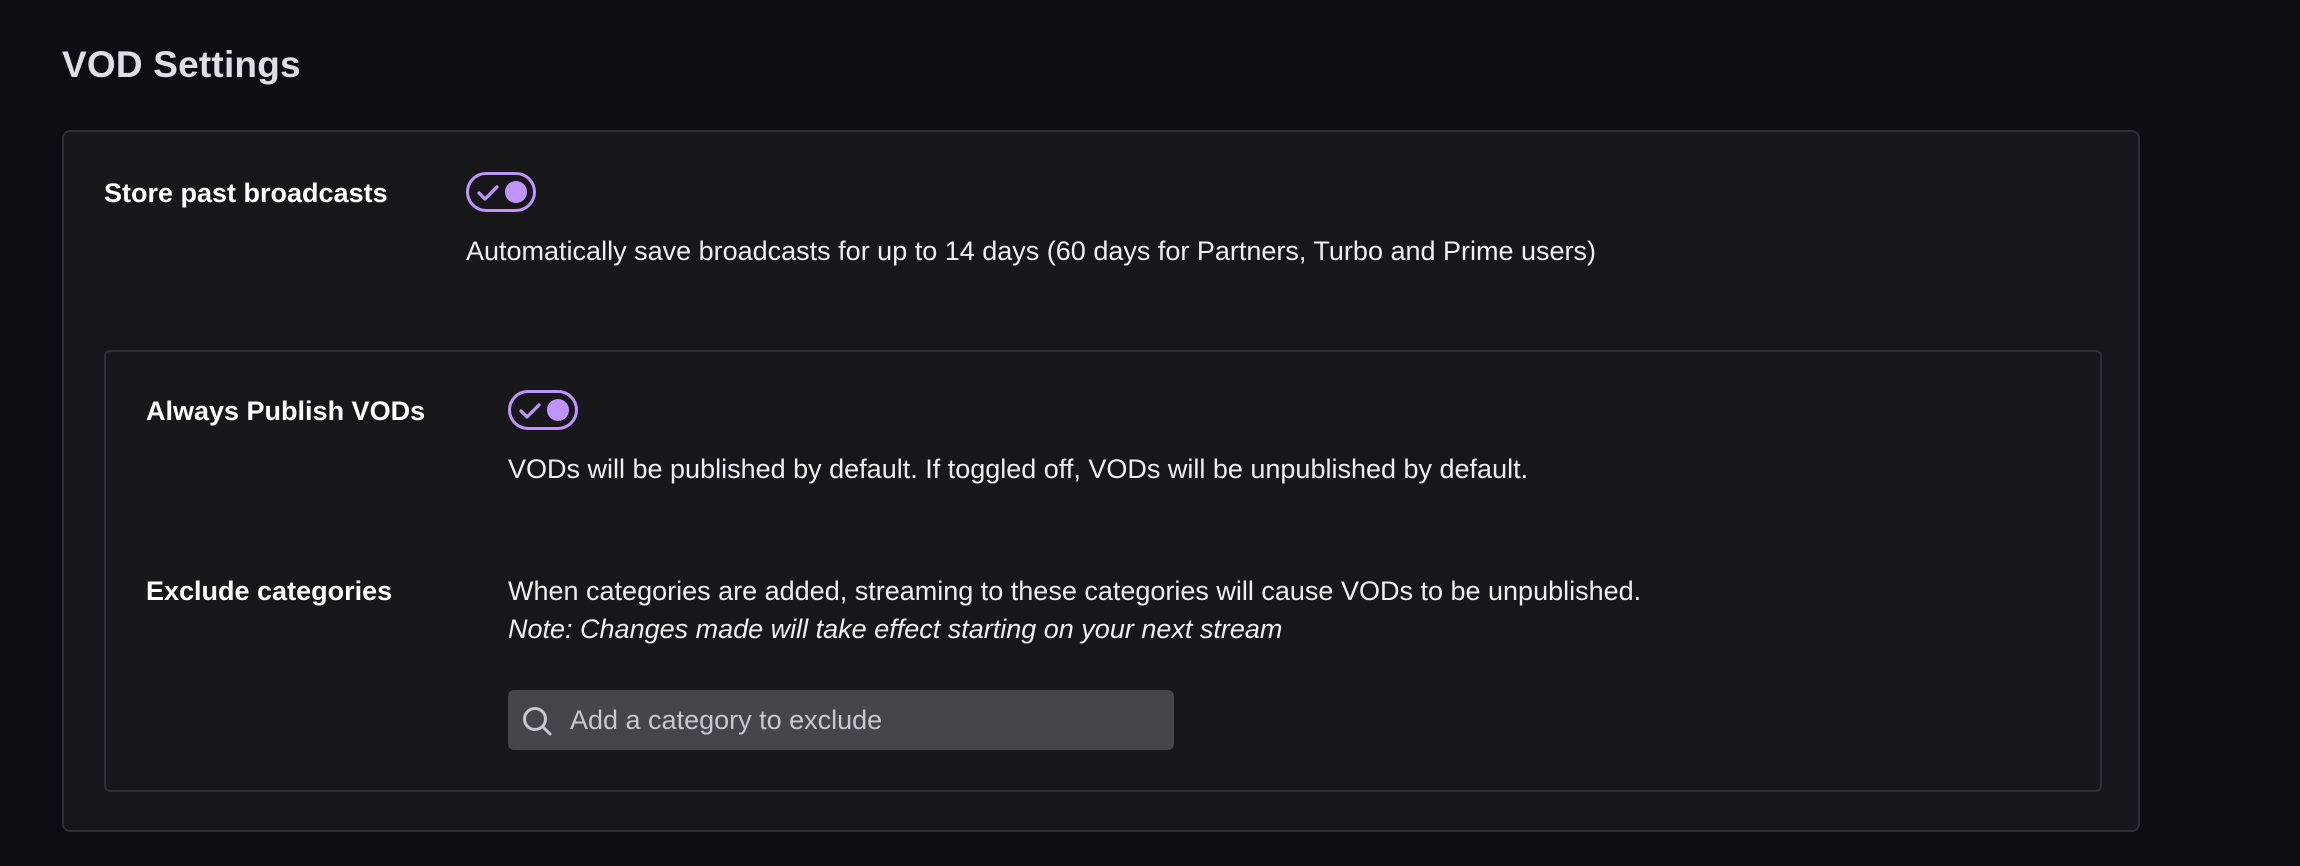 The height and width of the screenshot is (866, 2300). Describe the element at coordinates (543, 410) in the screenshot. I see `always-publish-vods-toggle` at that location.